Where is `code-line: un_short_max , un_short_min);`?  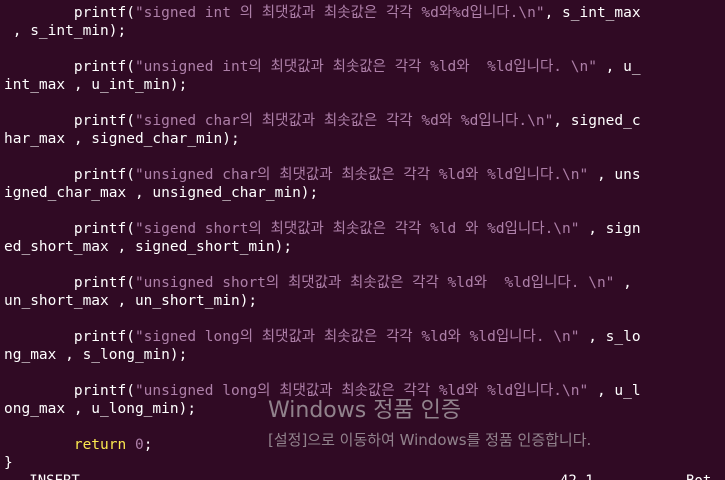 code-line: un_short_max , un_short_min); is located at coordinates (364, 301).